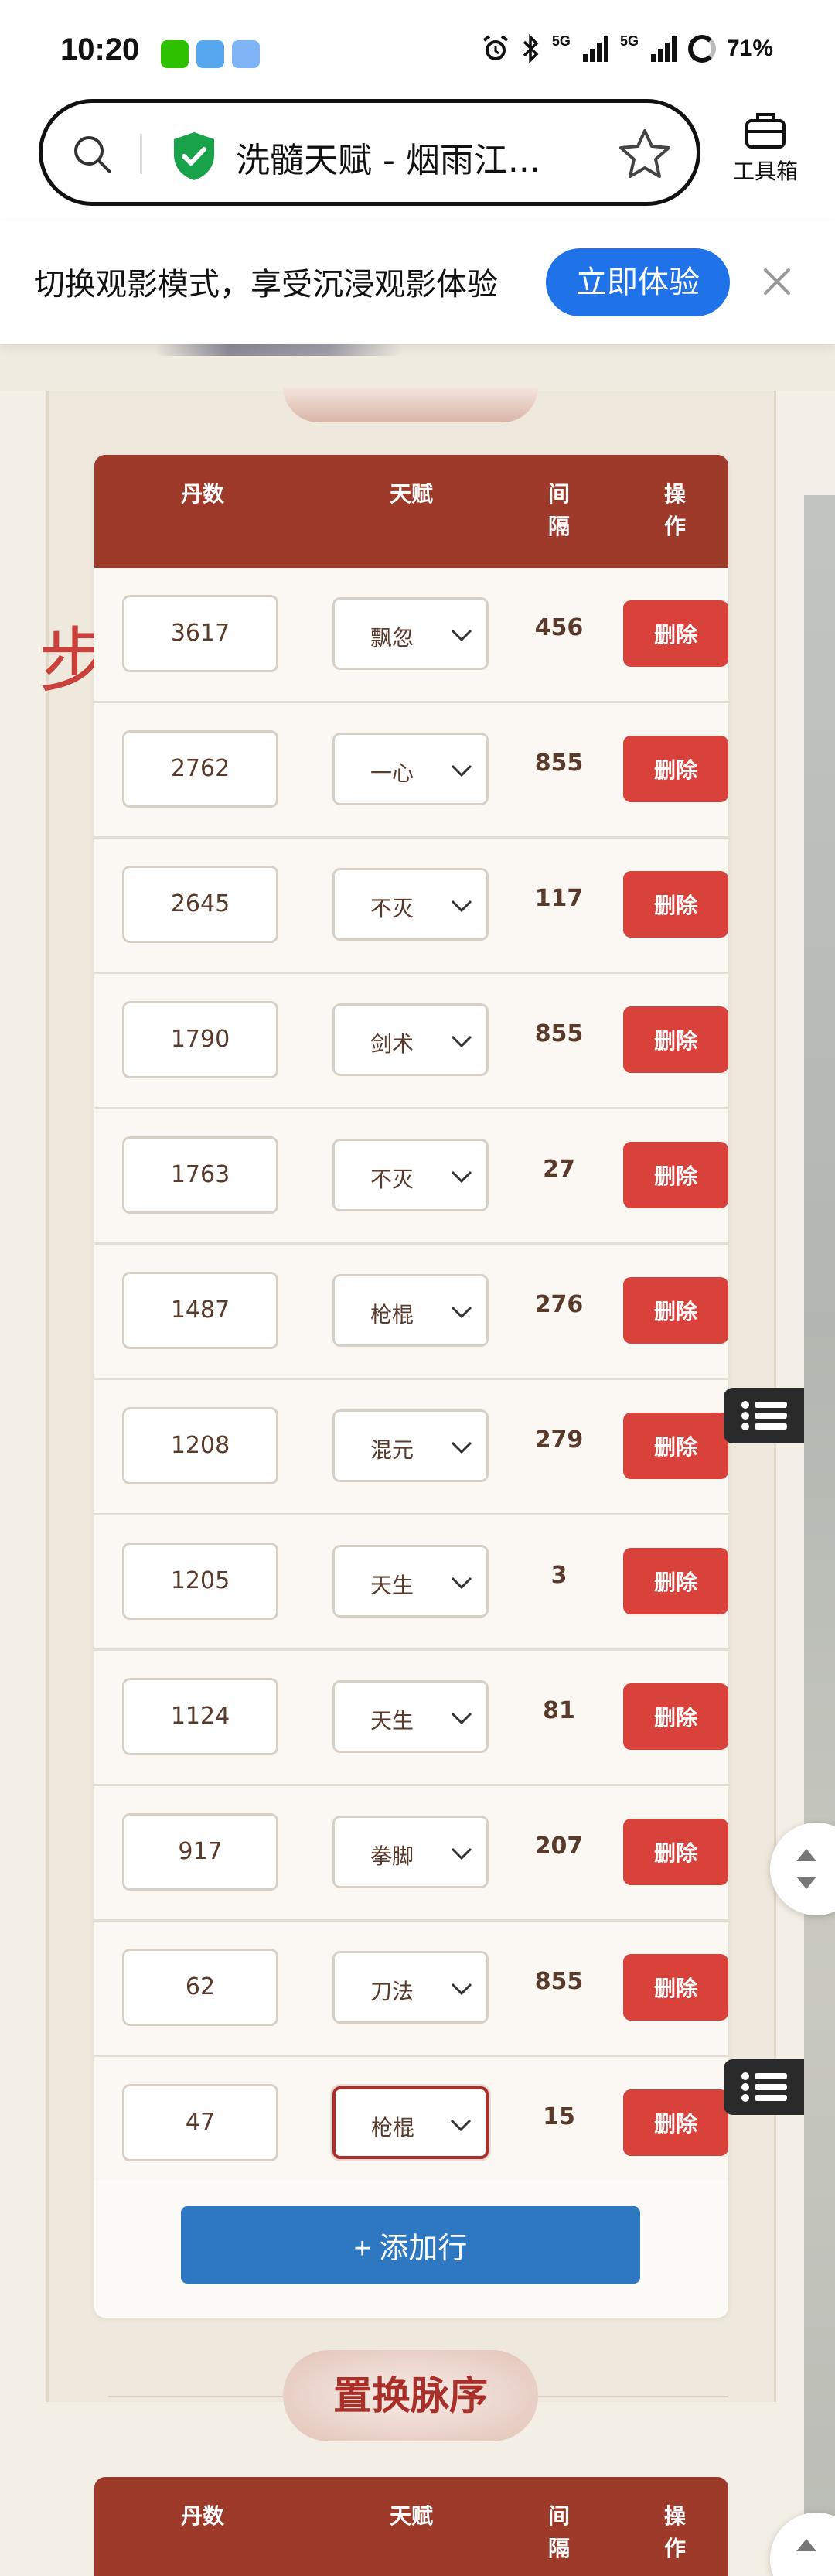 Image resolution: width=835 pixels, height=2576 pixels. I want to click on dan-input: 1487, so click(200, 1310).